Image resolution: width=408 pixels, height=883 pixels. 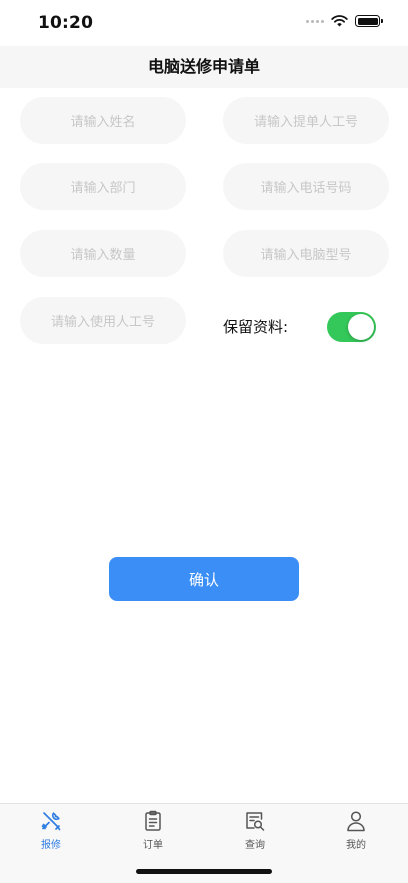 What do you see at coordinates (153, 845) in the screenshot?
I see `tab-orders-label: 订单` at bounding box center [153, 845].